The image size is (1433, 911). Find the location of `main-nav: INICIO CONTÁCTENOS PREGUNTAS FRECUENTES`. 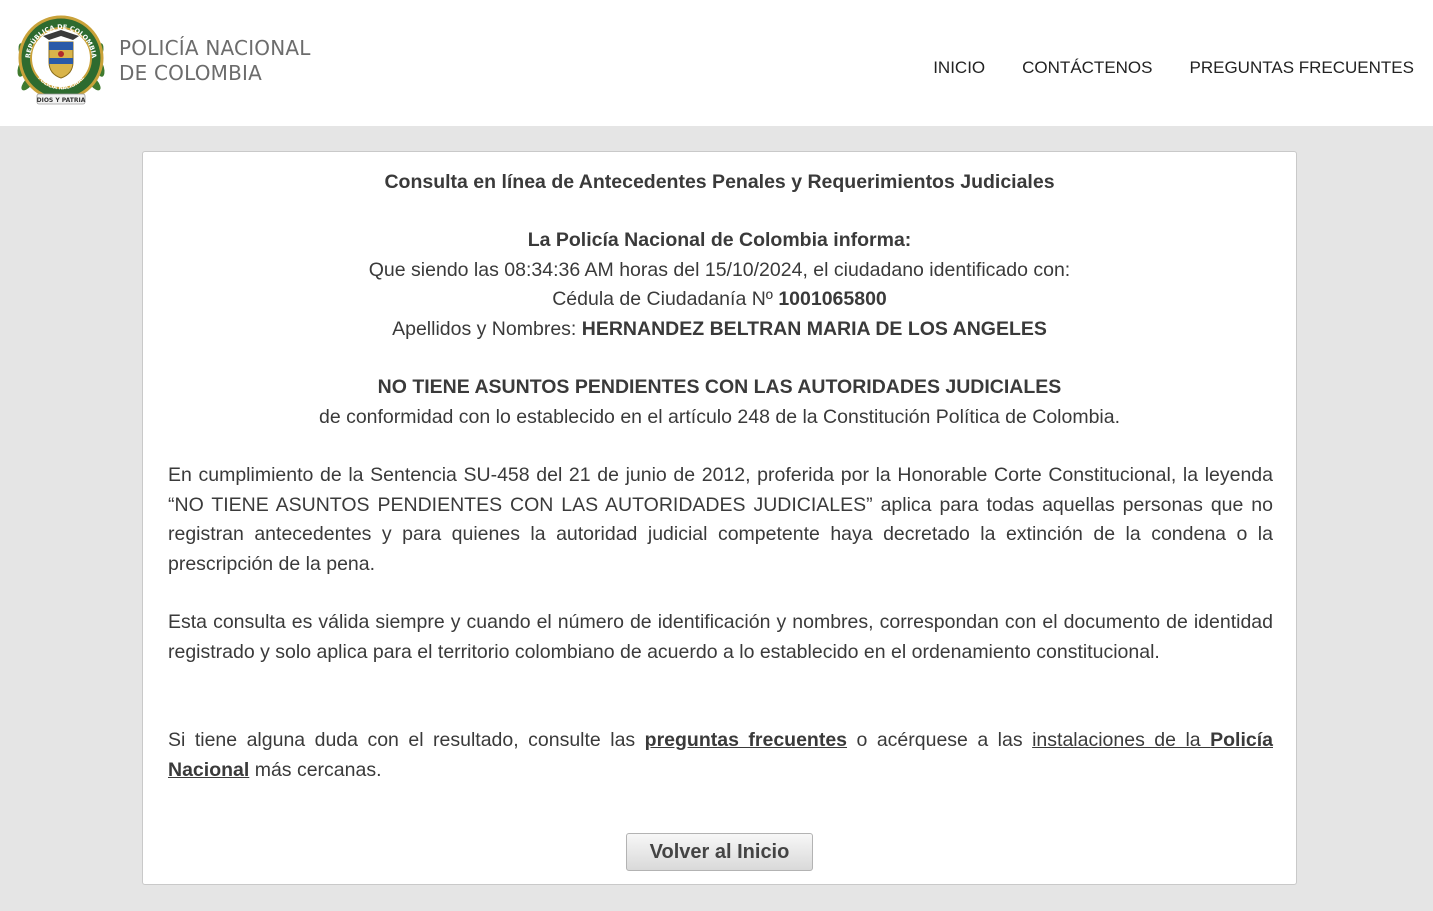

main-nav: INICIO CONTÁCTENOS PREGUNTAS FRECUENTES is located at coordinates (1173, 68).